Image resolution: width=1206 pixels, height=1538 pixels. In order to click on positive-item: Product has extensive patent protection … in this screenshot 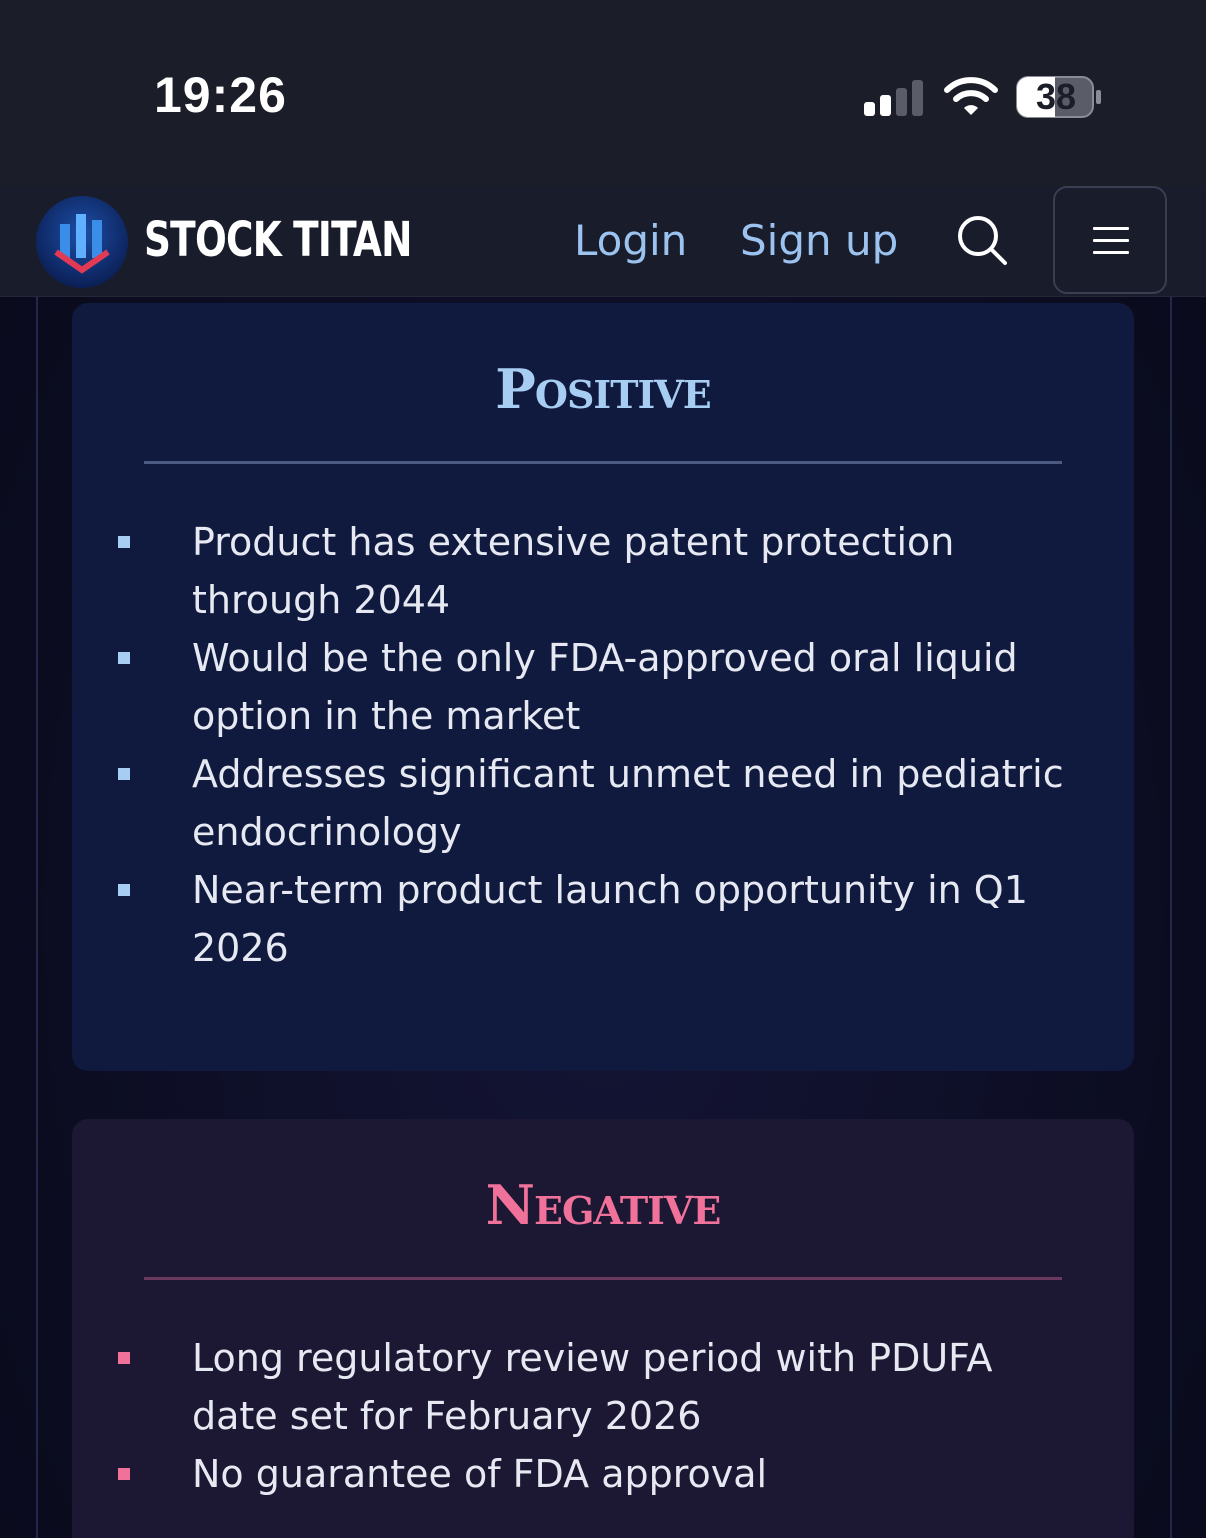, I will do `click(595, 571)`.